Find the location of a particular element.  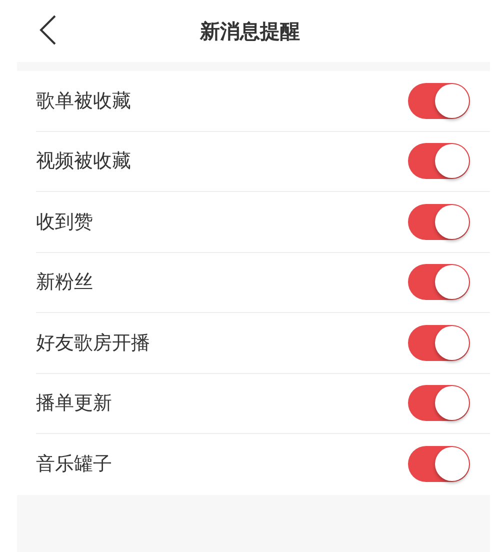

setting-label: 音乐罐子 is located at coordinates (74, 465).